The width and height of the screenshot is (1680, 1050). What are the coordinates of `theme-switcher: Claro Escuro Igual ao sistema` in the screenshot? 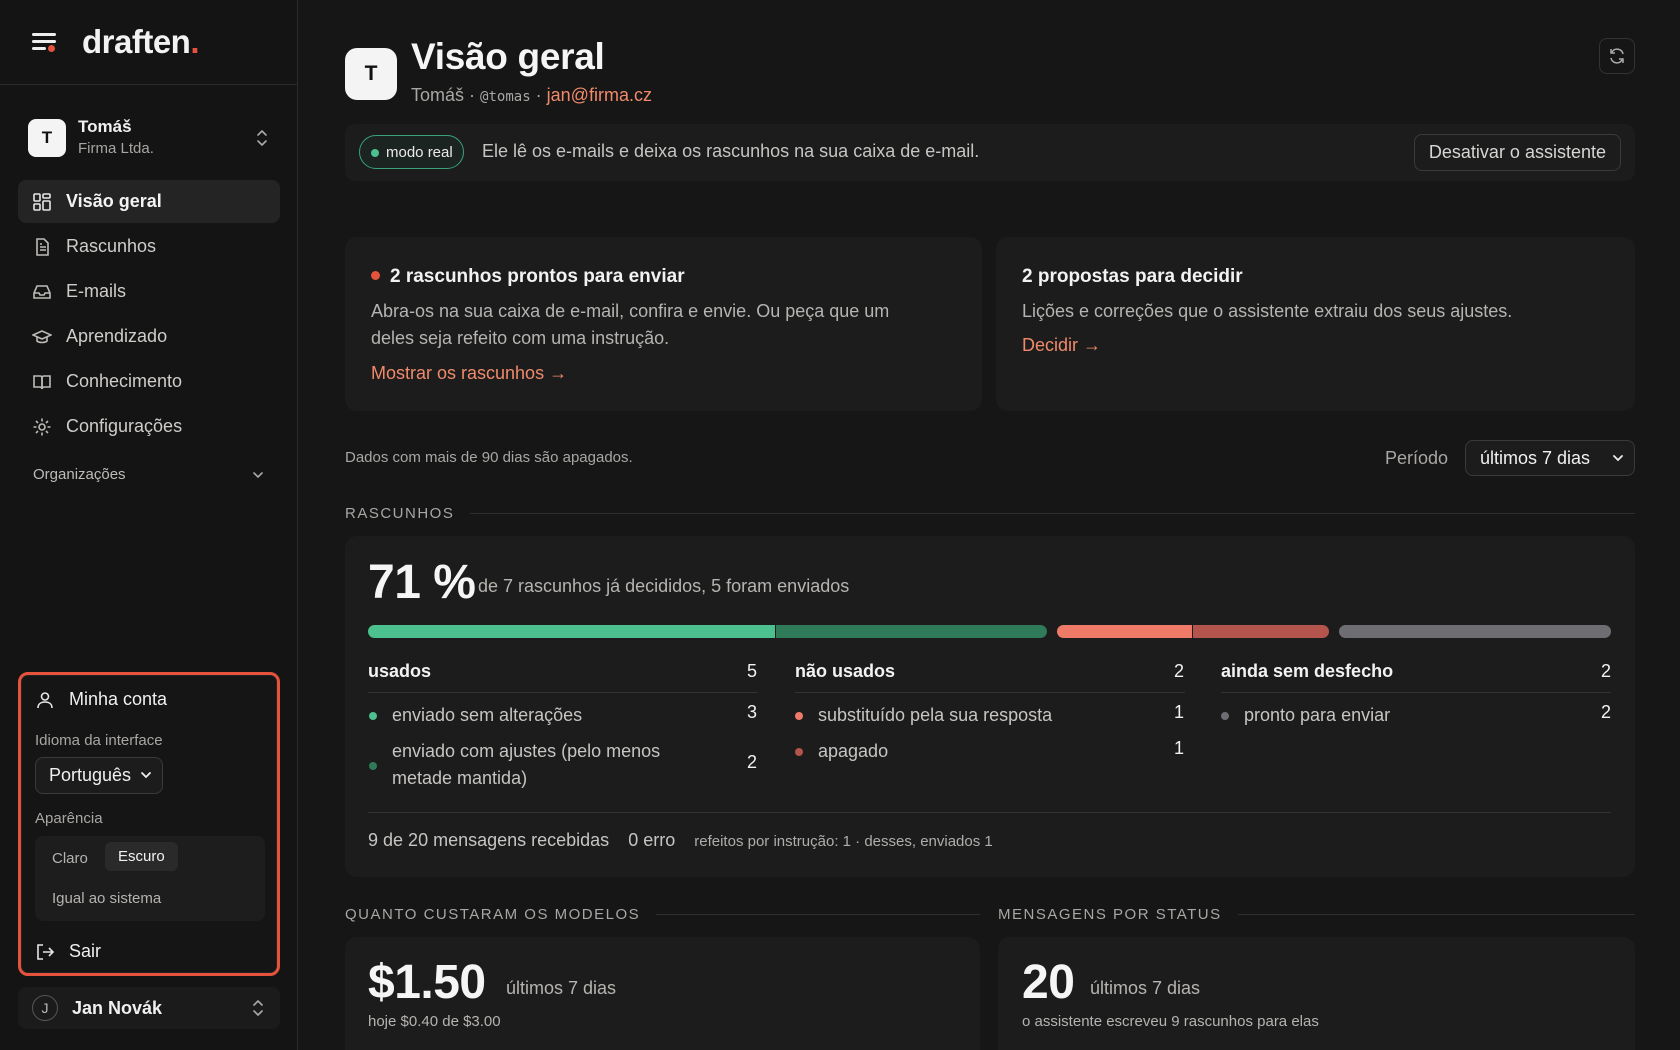 It's located at (150, 878).